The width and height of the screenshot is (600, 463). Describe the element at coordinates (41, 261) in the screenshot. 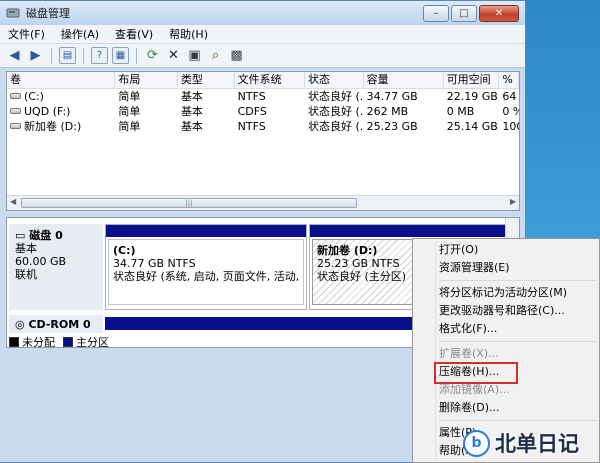

I see `disk-size: 60.00 GB` at that location.